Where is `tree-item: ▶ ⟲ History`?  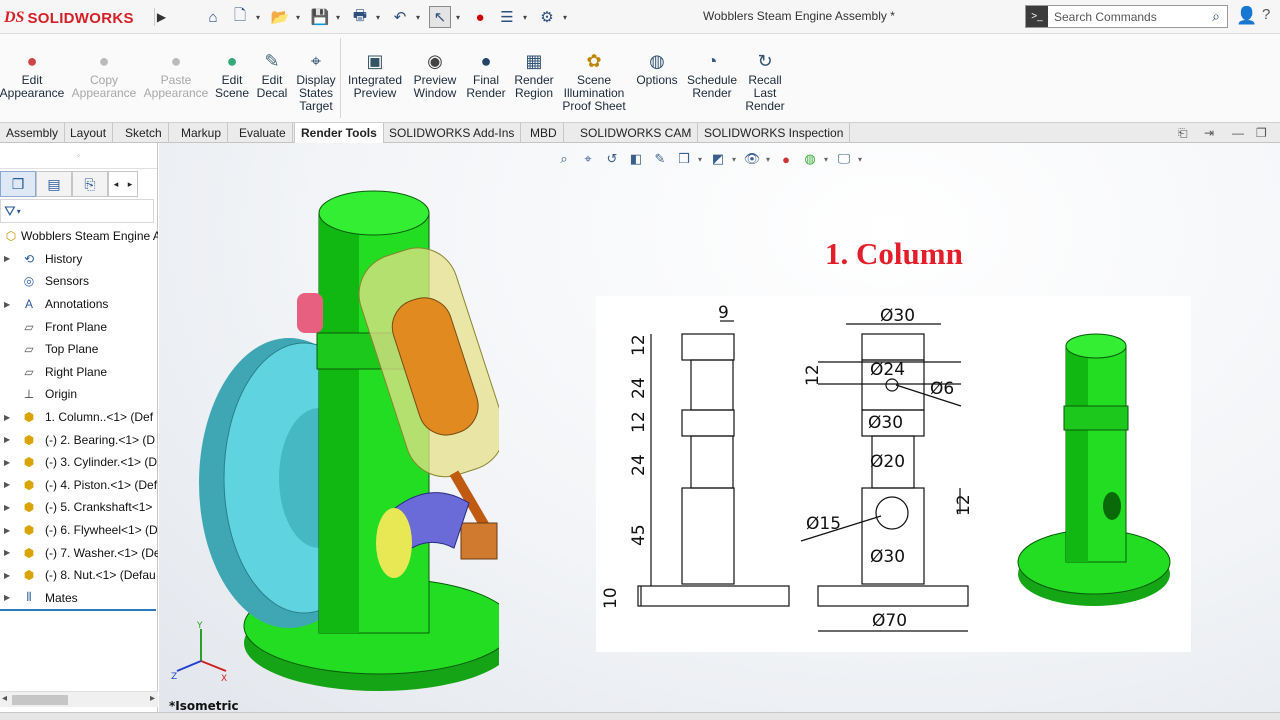
tree-item: ▶ ⟲ History is located at coordinates (79, 259).